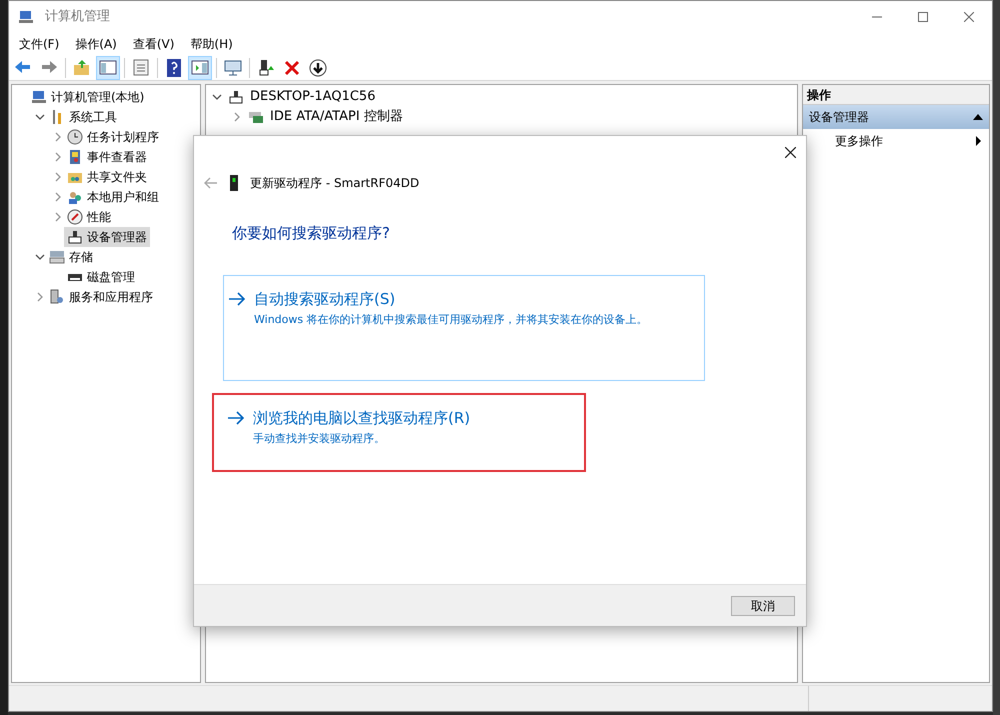 This screenshot has height=715, width=1000. Describe the element at coordinates (89, 217) in the screenshot. I see `tree-item: 性能` at that location.